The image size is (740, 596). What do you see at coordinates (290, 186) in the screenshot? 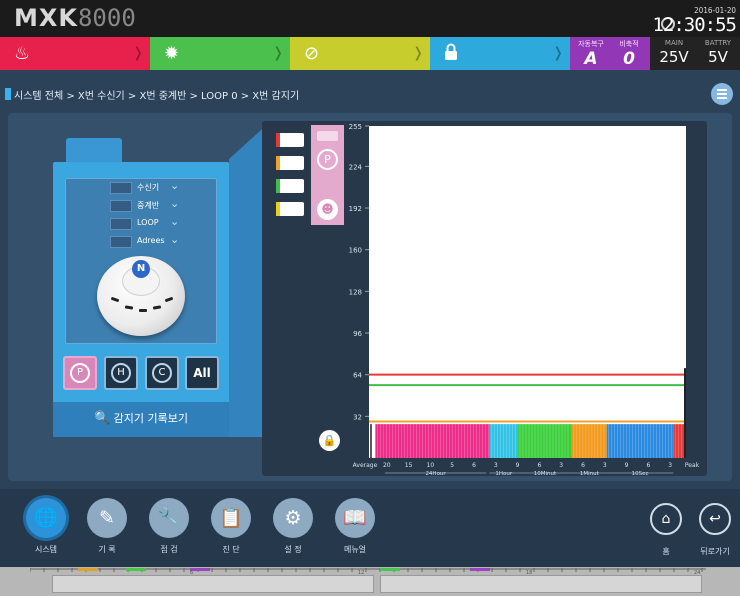
I see `legend-item-normal` at bounding box center [290, 186].